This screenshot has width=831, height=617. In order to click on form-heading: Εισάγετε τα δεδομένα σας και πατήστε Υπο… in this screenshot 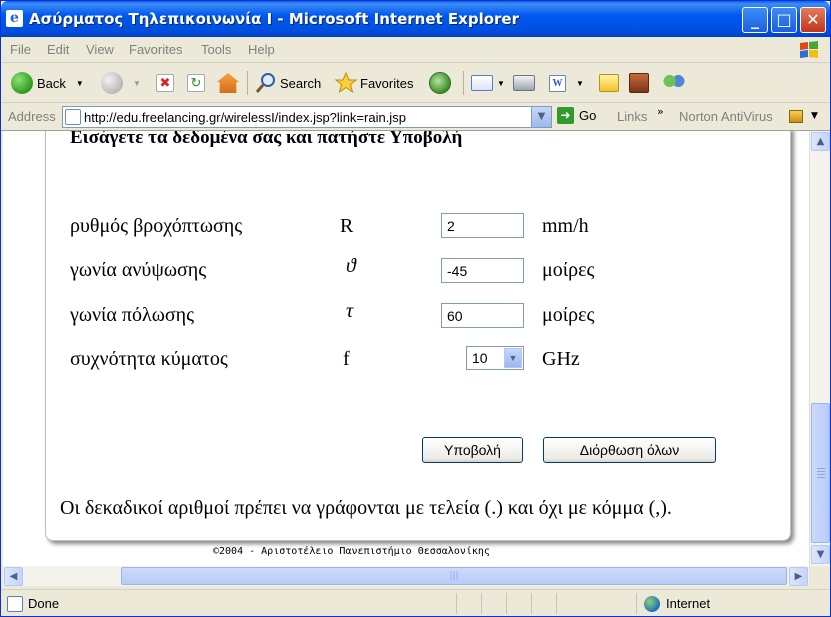, I will do `click(266, 139)`.